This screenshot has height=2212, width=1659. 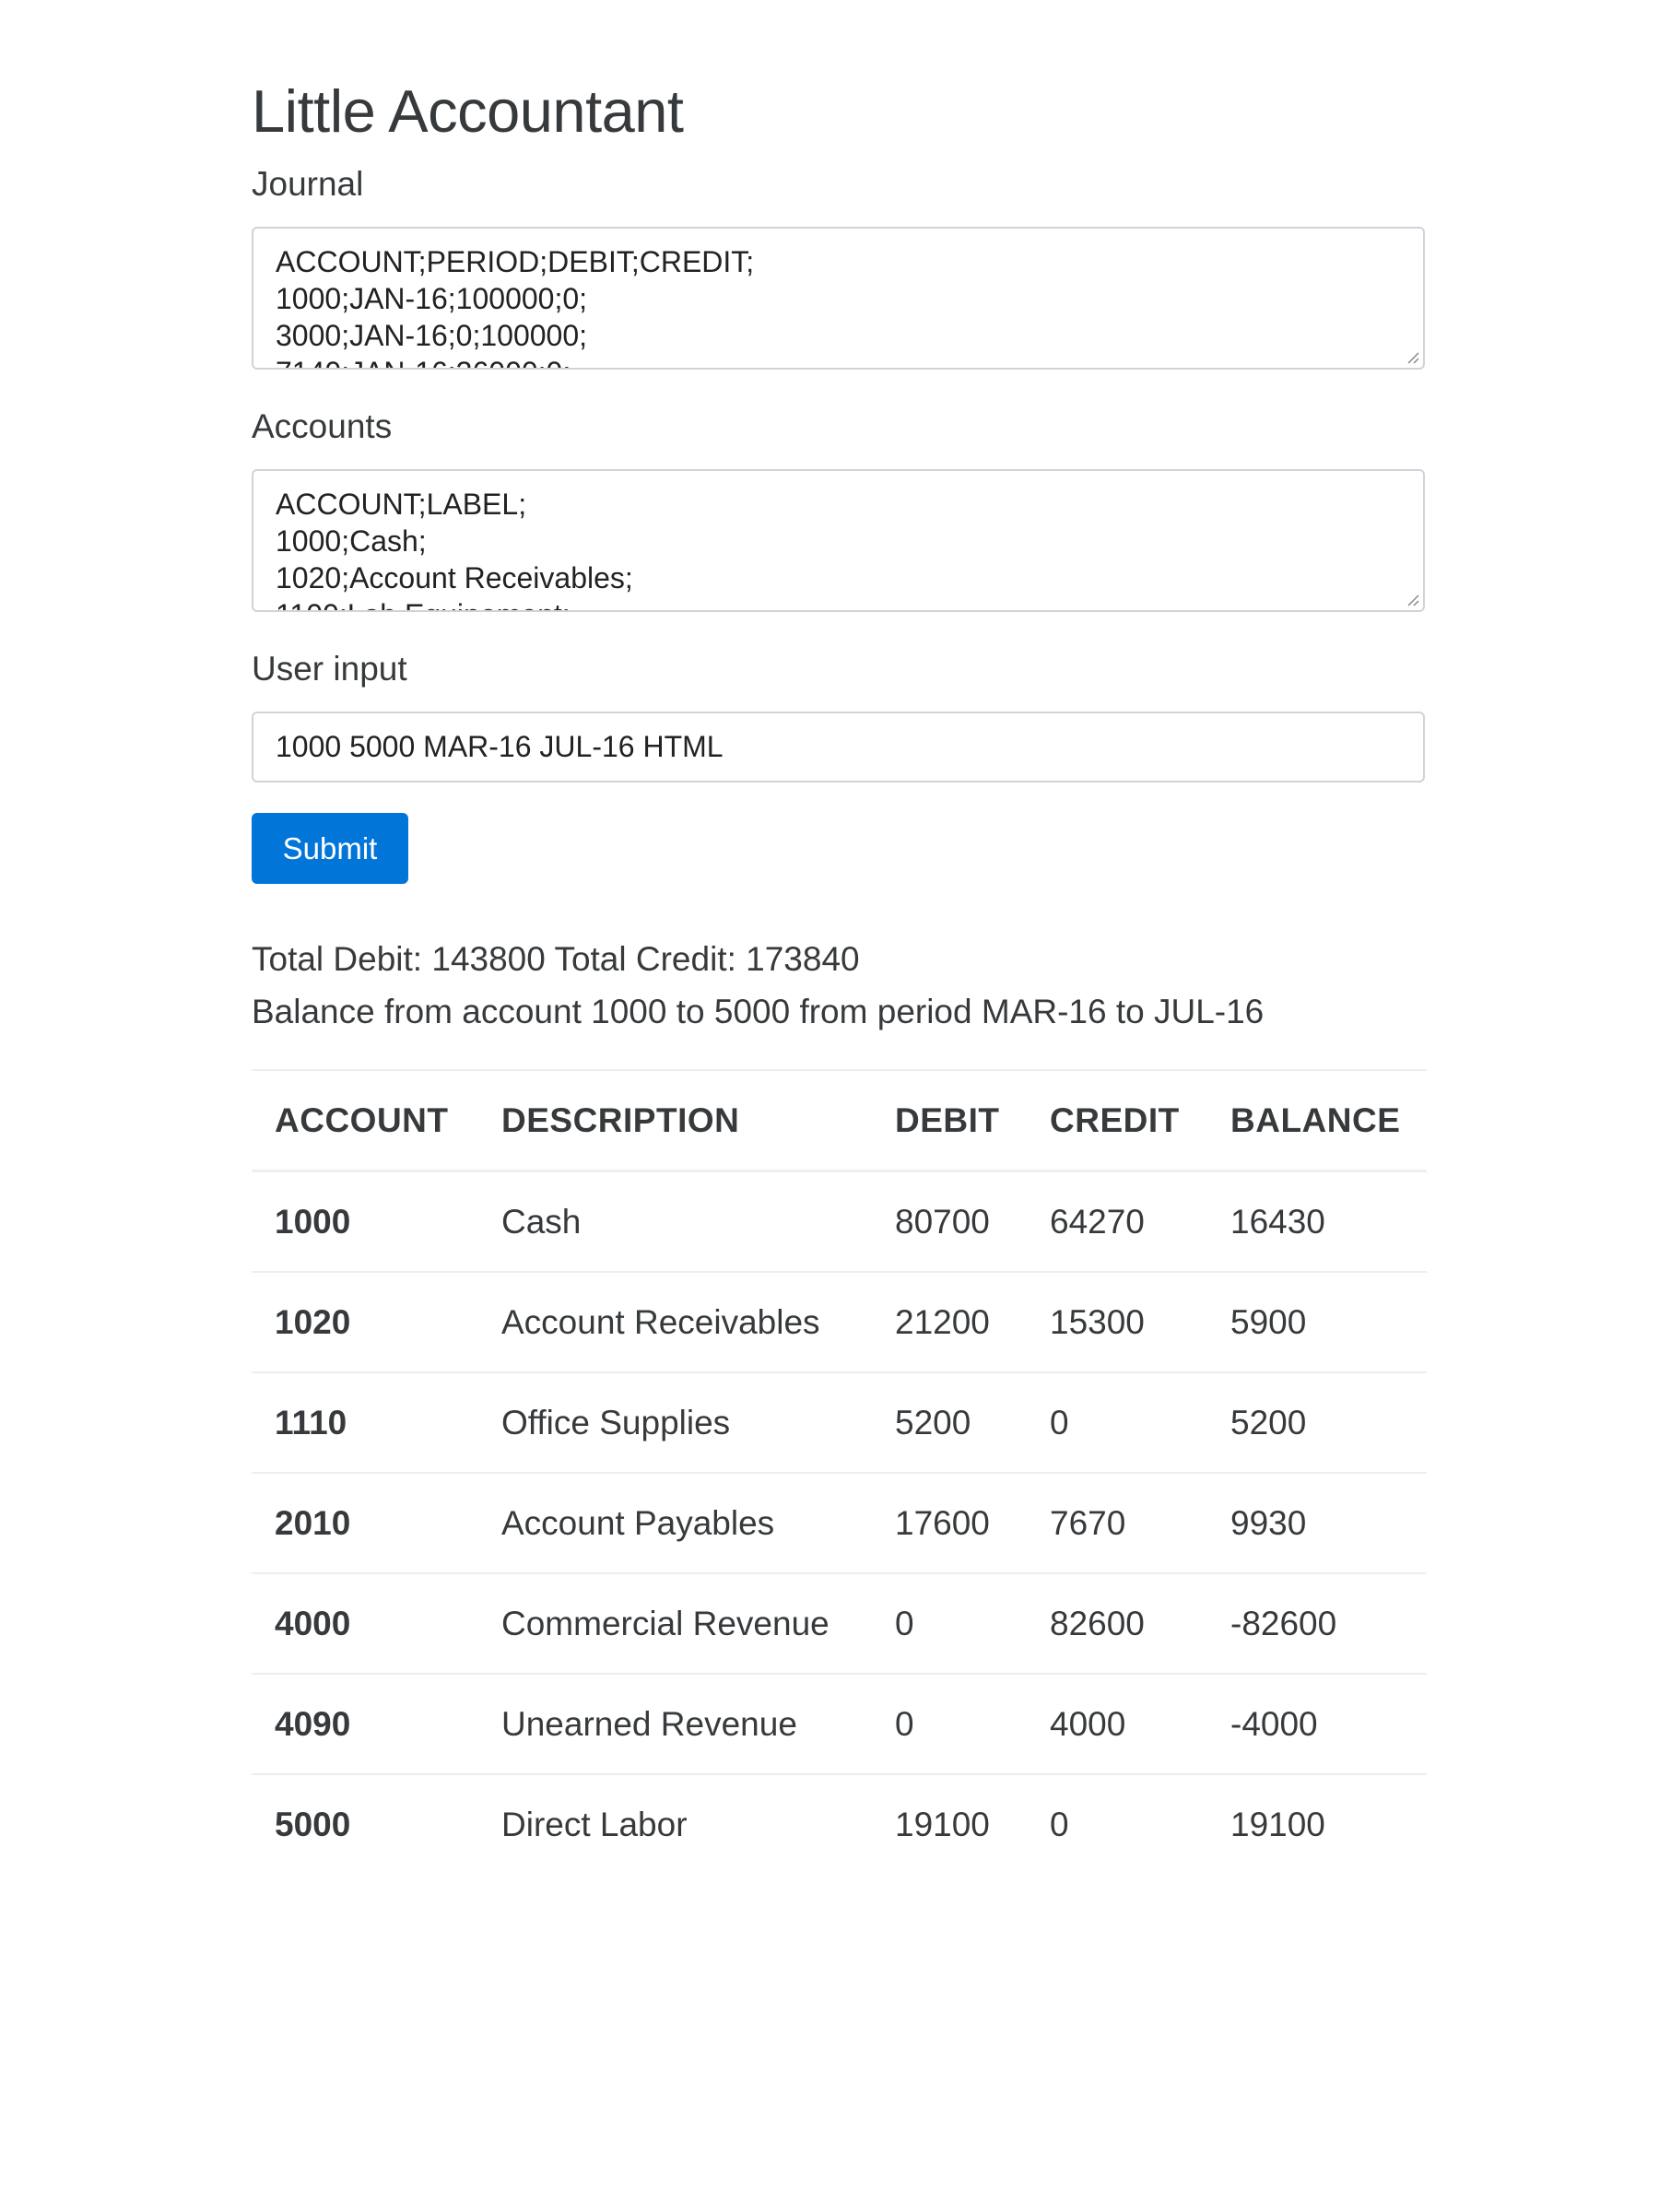 I want to click on journal-line: 3000;JAN-16;0;100000;, so click(x=432, y=335).